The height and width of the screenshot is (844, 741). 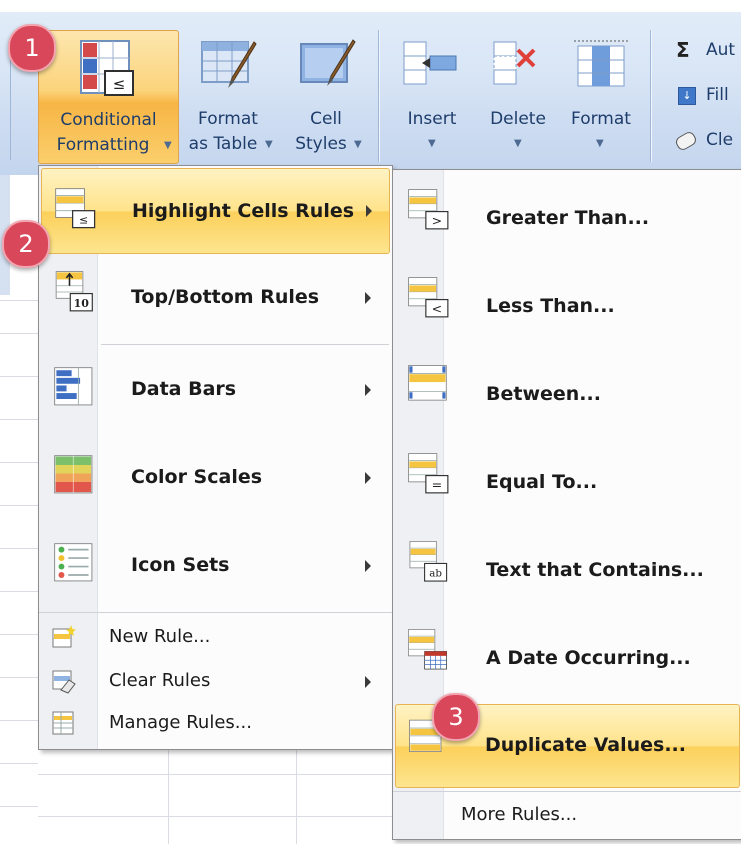 I want to click on format-label: Format, so click(x=601, y=119).